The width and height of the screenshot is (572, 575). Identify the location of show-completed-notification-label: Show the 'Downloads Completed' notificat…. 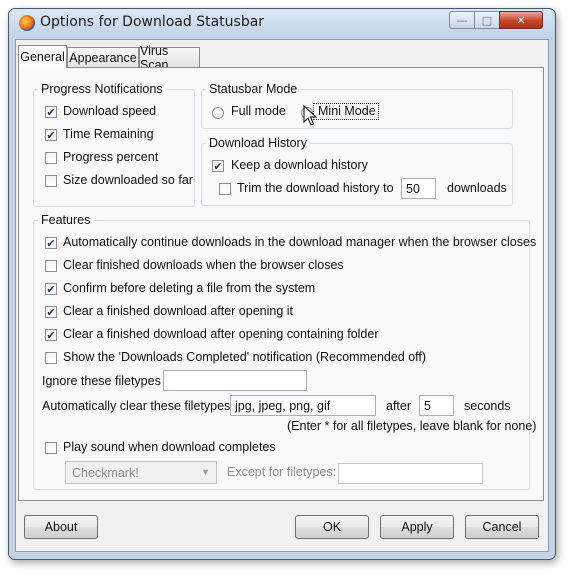
(244, 357).